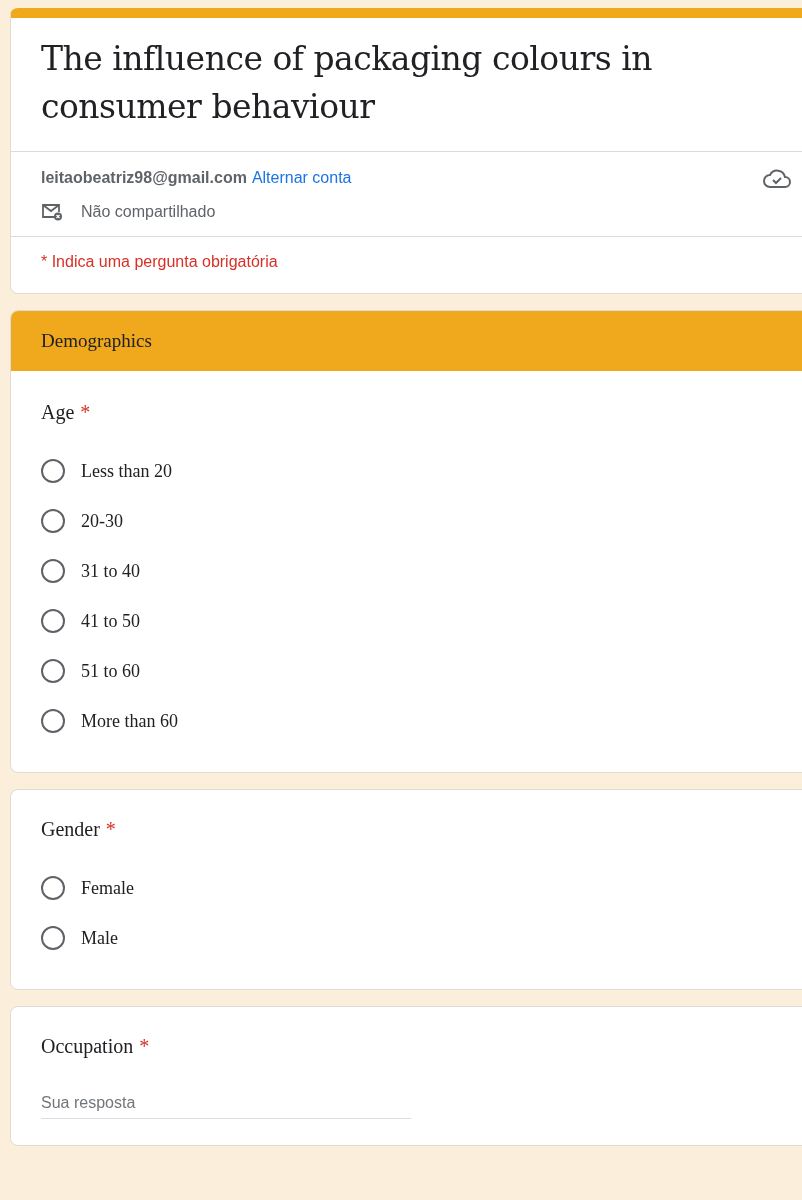  What do you see at coordinates (58, 412) in the screenshot?
I see `question-title: Age` at bounding box center [58, 412].